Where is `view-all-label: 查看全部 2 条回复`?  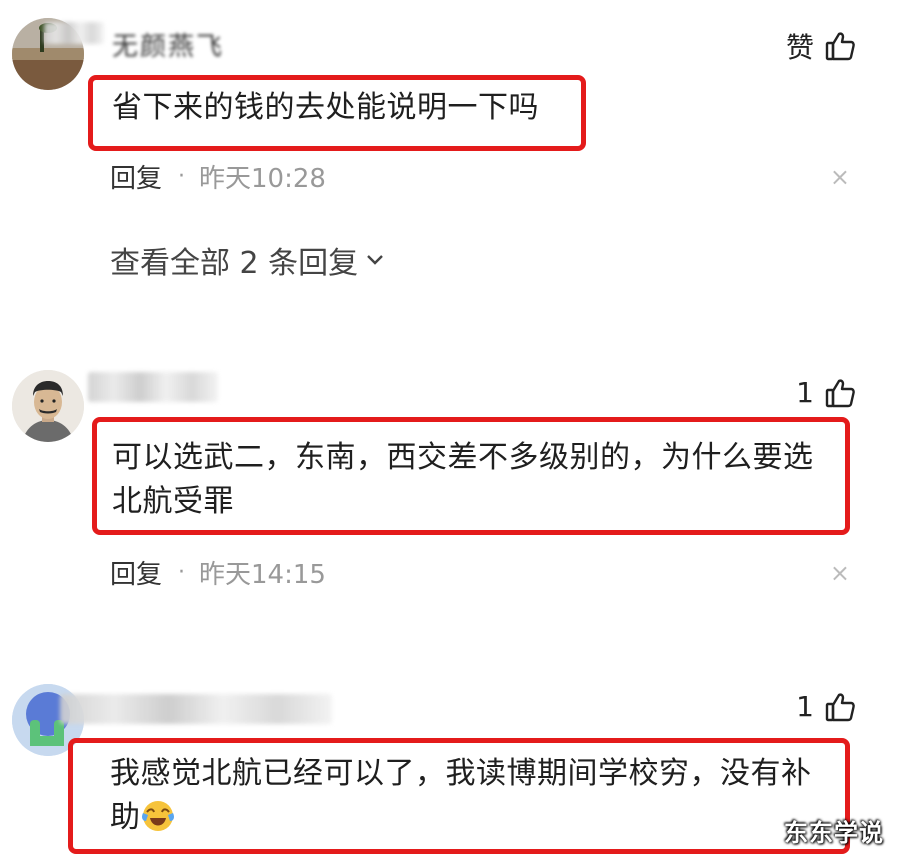
view-all-label: 查看全部 2 条回复 is located at coordinates (234, 263).